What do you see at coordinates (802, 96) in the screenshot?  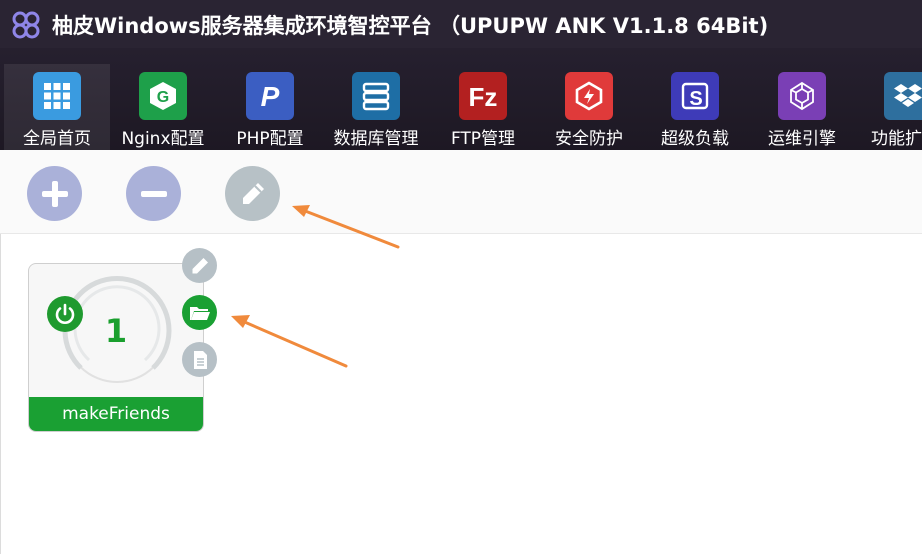 I see `engine-icon` at bounding box center [802, 96].